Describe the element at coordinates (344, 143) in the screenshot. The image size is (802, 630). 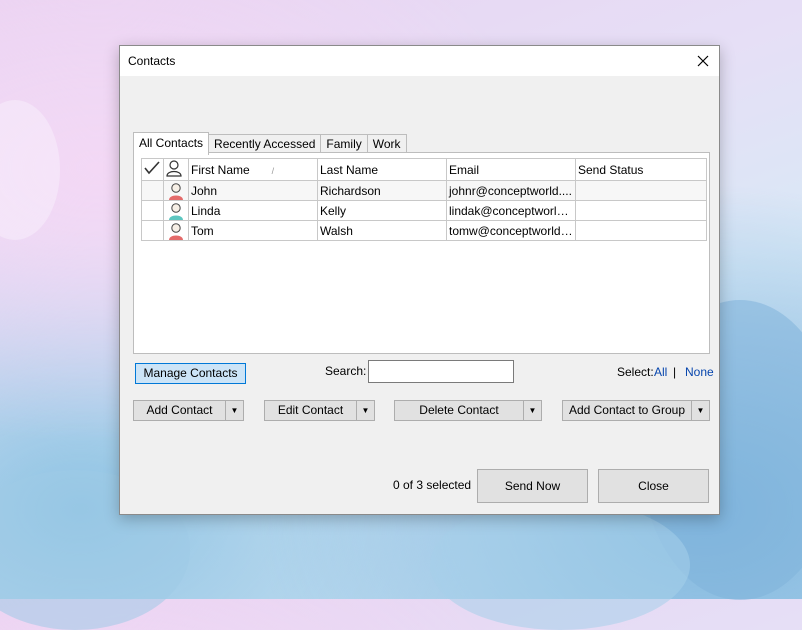
I see `tab-family: Family` at that location.